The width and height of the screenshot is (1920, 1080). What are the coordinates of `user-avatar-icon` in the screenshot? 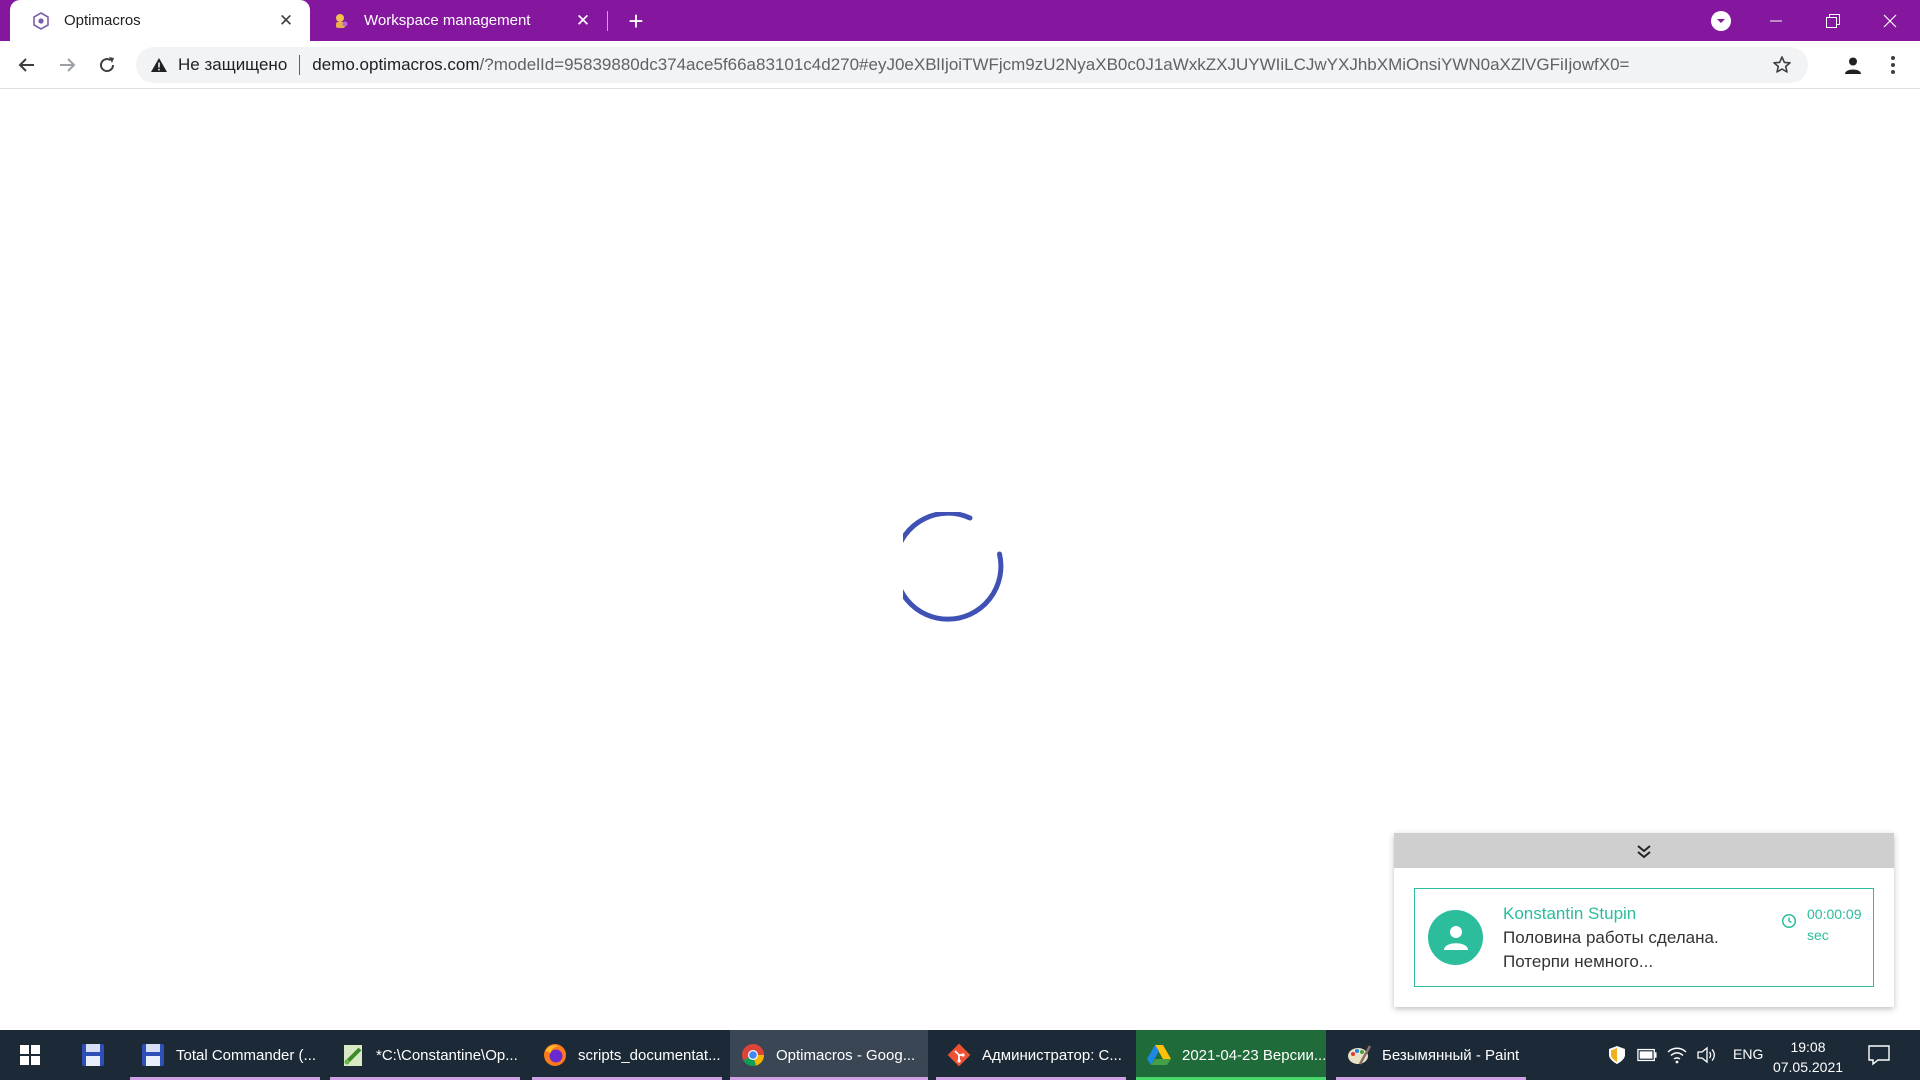 It's located at (1455, 937).